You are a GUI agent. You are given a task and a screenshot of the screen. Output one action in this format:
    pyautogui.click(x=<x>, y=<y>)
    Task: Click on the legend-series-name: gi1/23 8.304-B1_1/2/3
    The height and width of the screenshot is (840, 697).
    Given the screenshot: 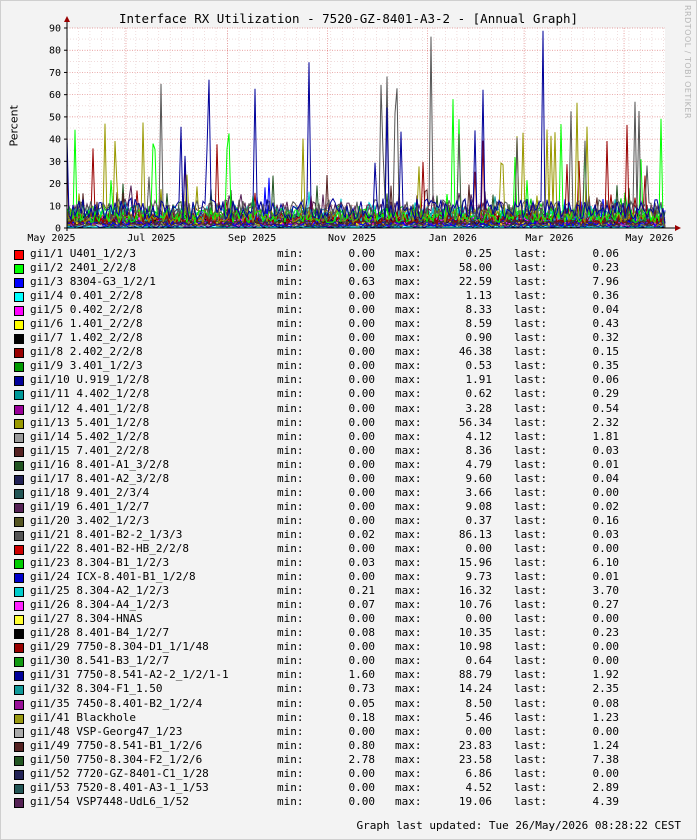 What is the action you would take?
    pyautogui.click(x=100, y=563)
    